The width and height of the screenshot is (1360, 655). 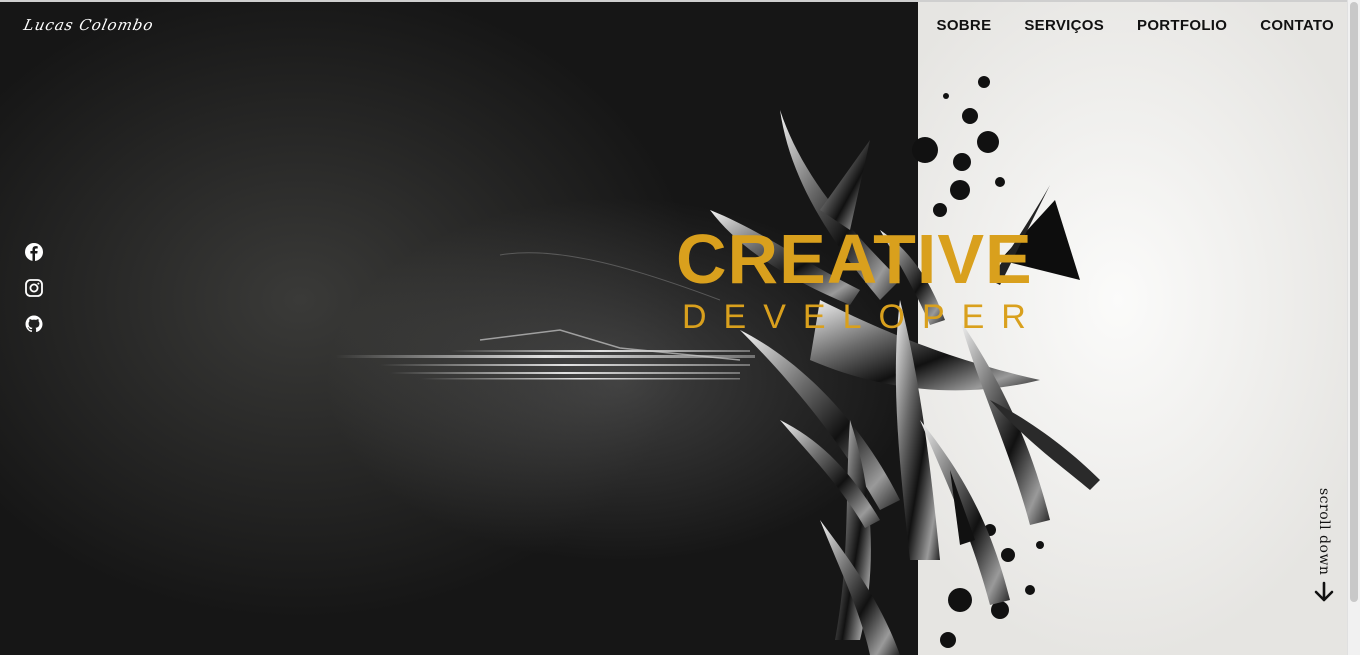 I want to click on nav-item-servicos: SERVIÇOS, so click(x=1064, y=25).